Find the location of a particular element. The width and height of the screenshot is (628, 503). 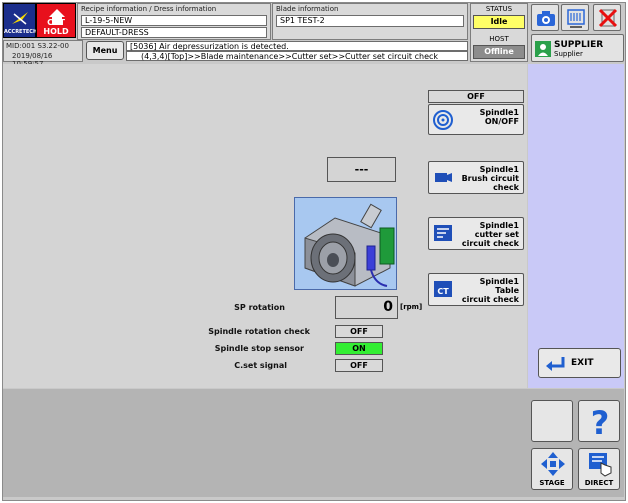

recipe-name: L-19-5-NEW is located at coordinates (174, 20).